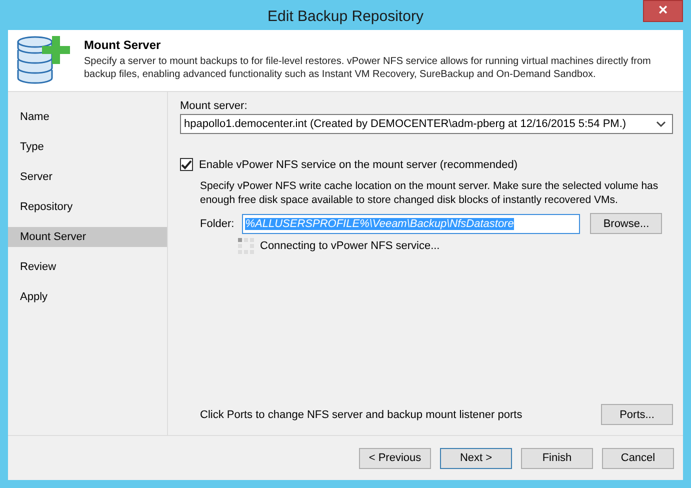  I want to click on mount-server-label: Mount server:, so click(214, 106).